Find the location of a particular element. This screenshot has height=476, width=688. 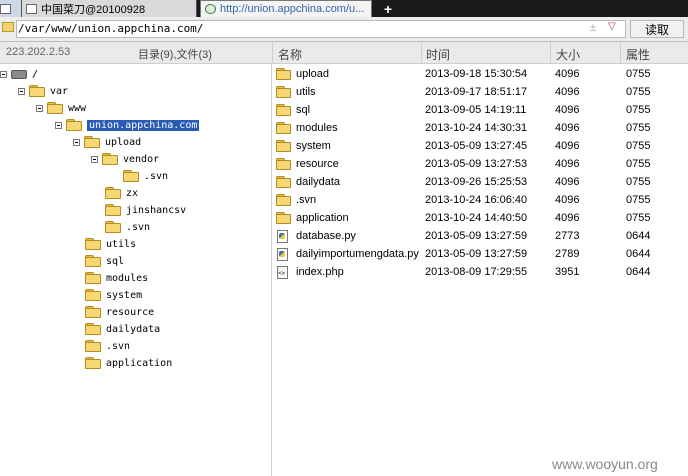

file-name: modules is located at coordinates (317, 128).